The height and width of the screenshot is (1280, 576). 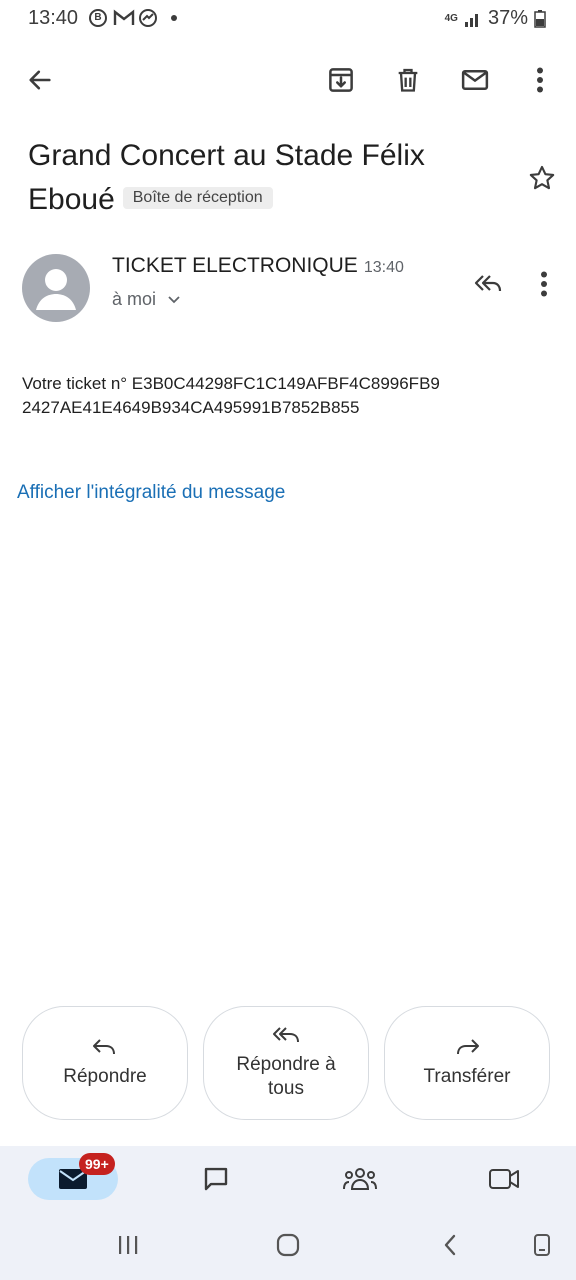 I want to click on battery-percent: 37%, so click(x=507, y=18).